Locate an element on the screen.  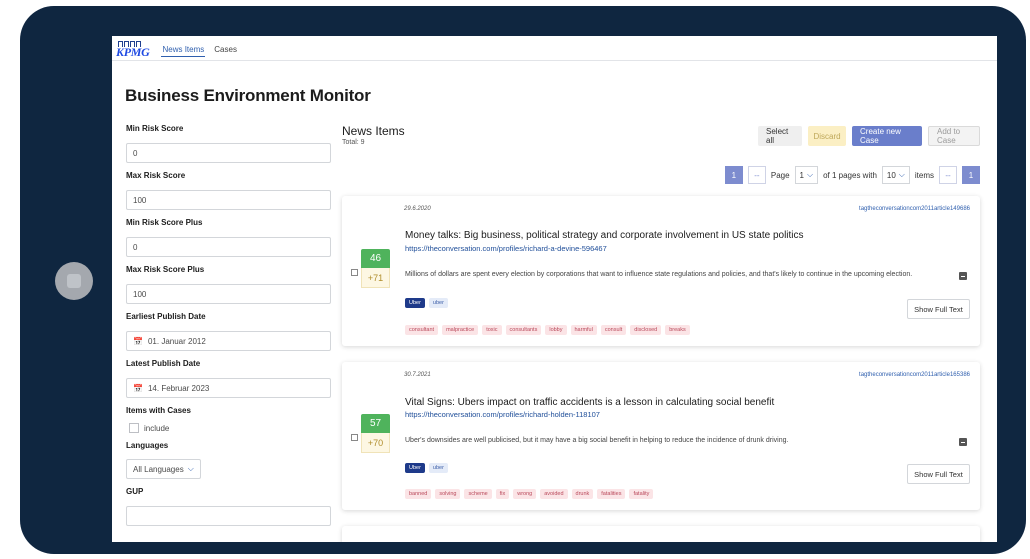
risk-score: 57 is located at coordinates (375, 423).